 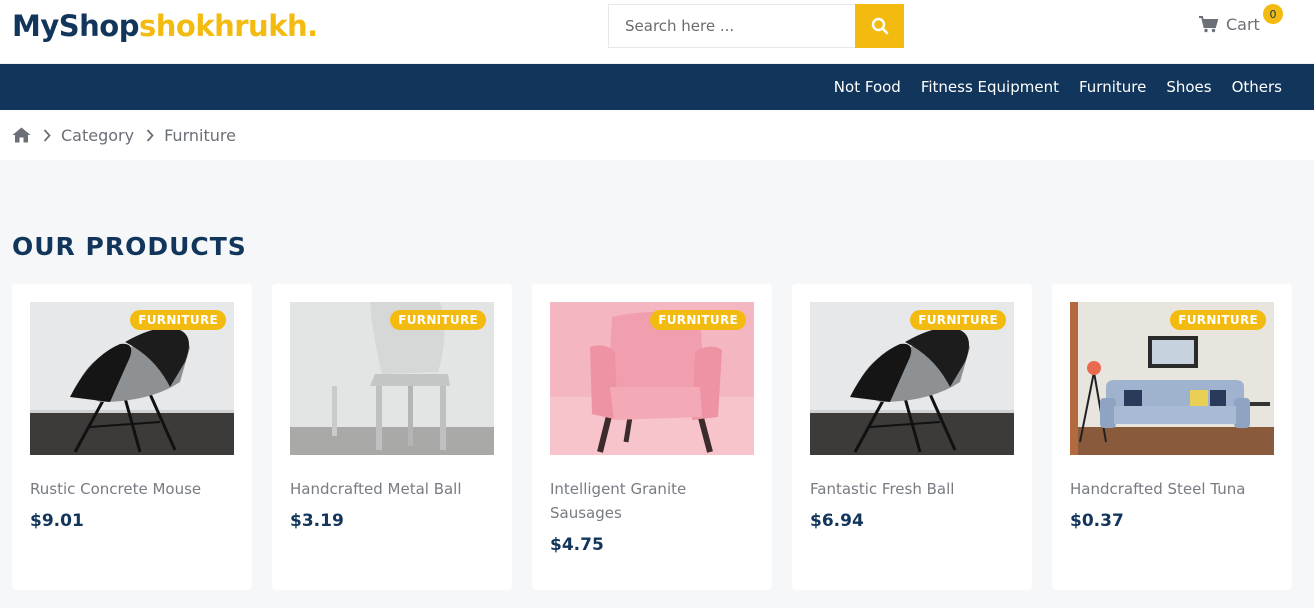 I want to click on product-card: FURNITURE Rustic Concrete Mouse $9.01, so click(x=132, y=437).